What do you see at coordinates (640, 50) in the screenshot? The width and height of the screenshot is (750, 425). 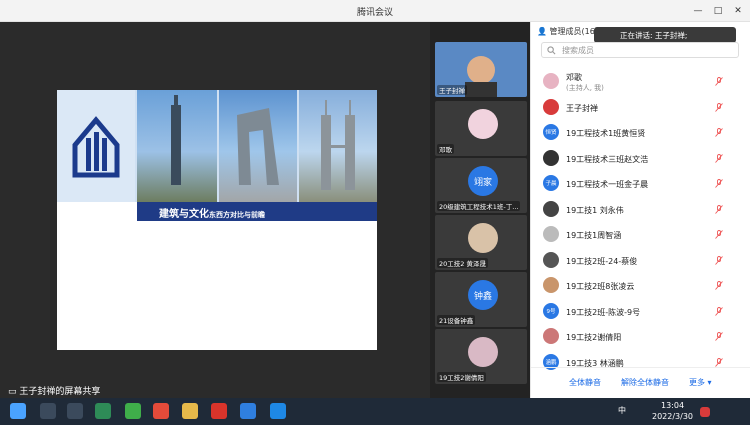 I see `member-search-input: 搜索成员` at bounding box center [640, 50].